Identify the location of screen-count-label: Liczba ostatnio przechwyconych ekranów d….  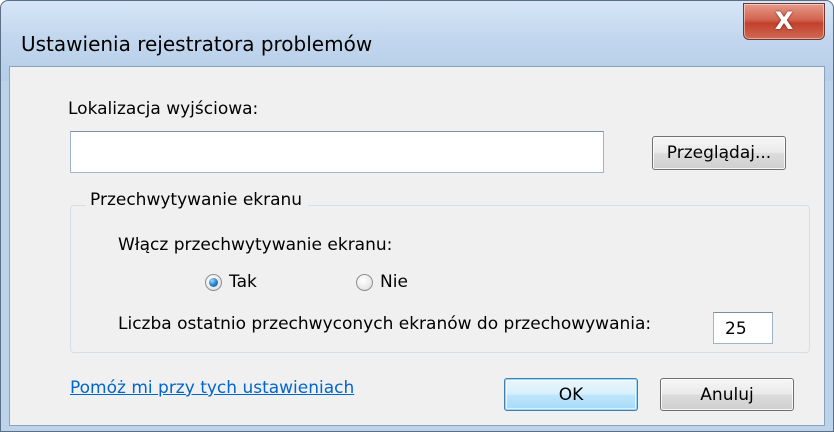
(385, 324).